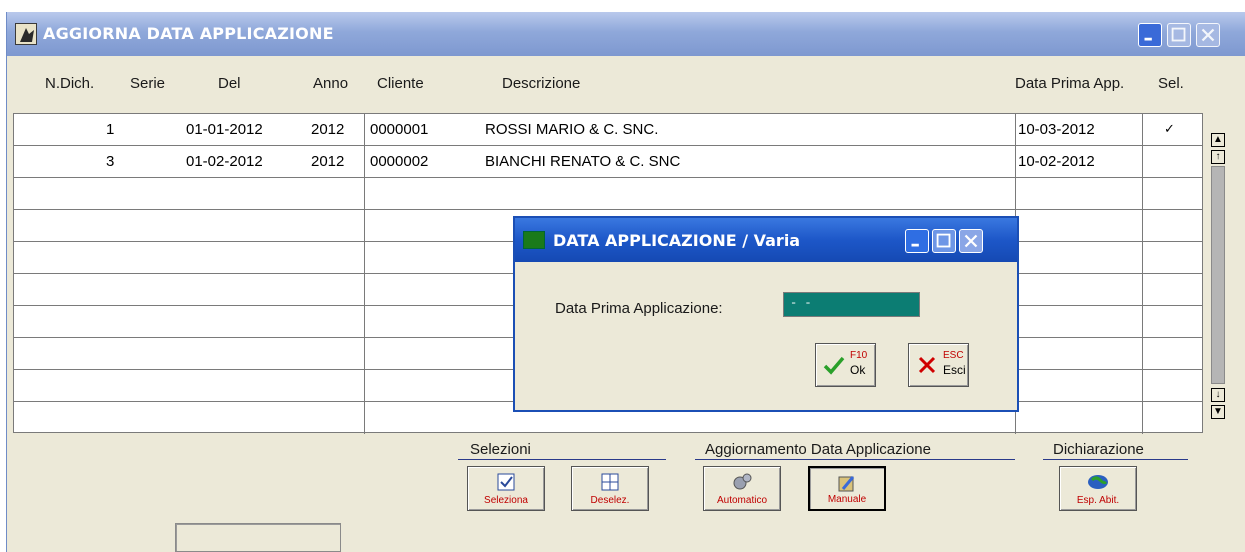 This screenshot has width=1245, height=552. What do you see at coordinates (26, 34) in the screenshot?
I see `app-icon` at bounding box center [26, 34].